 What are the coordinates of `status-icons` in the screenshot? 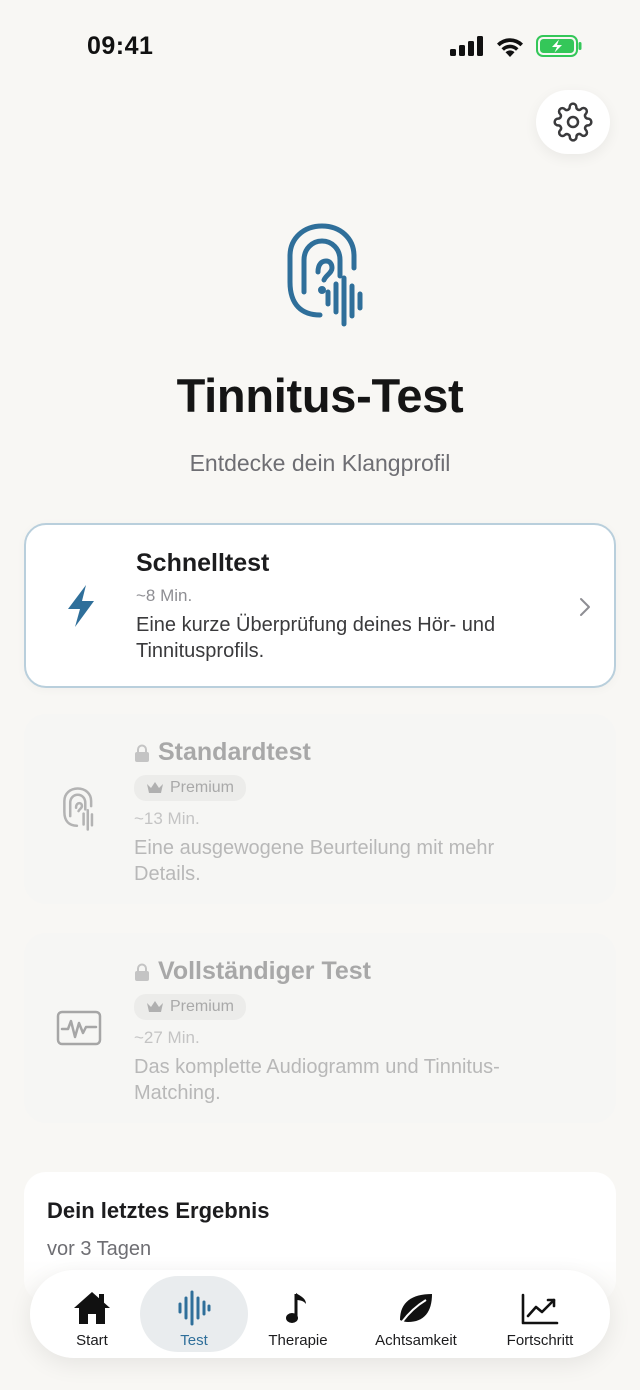 It's located at (516, 46).